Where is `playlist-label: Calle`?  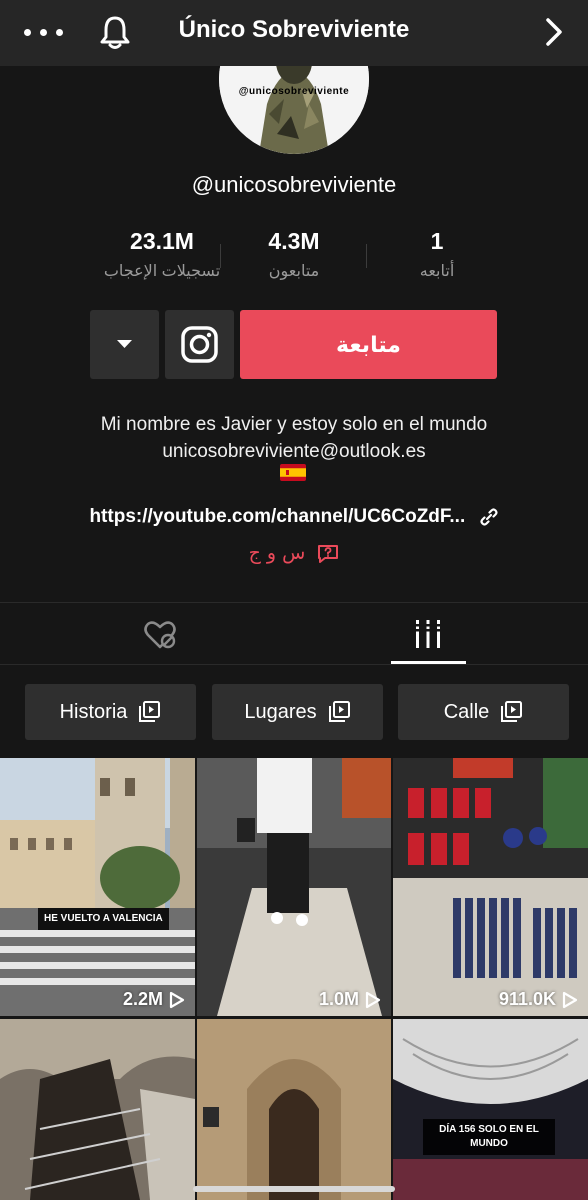 playlist-label: Calle is located at coordinates (466, 711).